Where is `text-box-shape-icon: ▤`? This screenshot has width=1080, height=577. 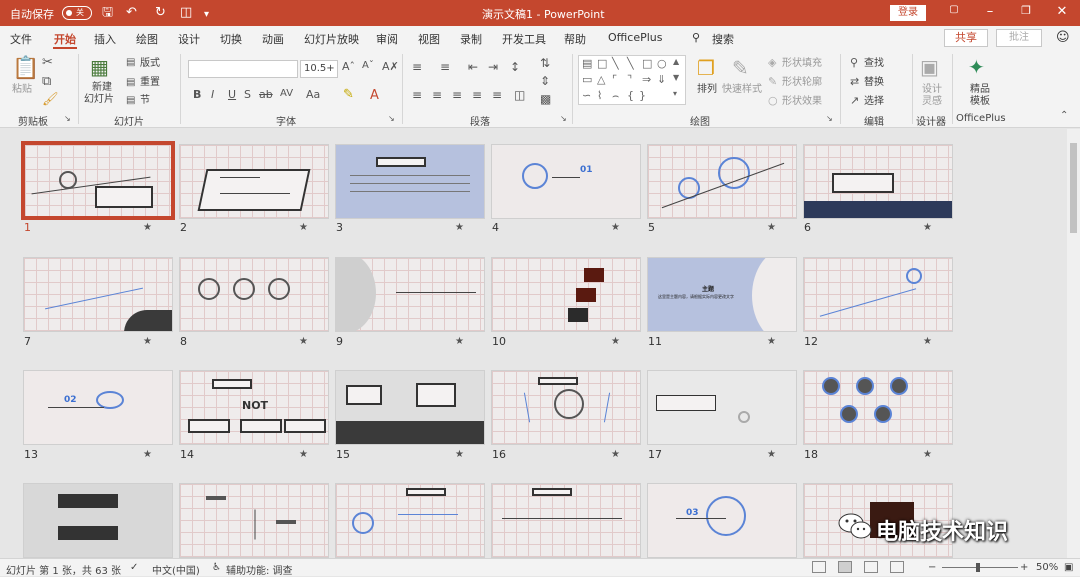
text-box-shape-icon: ▤ is located at coordinates (587, 63).